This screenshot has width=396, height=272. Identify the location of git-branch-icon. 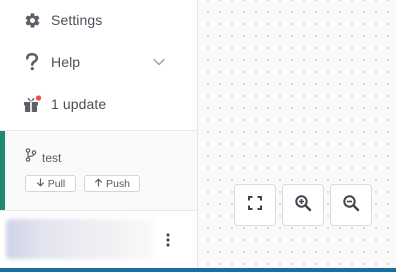
(31, 157).